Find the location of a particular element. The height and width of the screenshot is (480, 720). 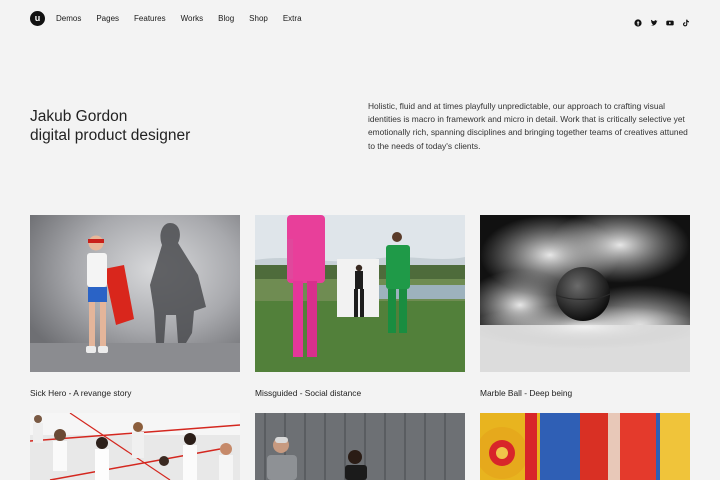

nav-item-shop: Shop is located at coordinates (258, 19).